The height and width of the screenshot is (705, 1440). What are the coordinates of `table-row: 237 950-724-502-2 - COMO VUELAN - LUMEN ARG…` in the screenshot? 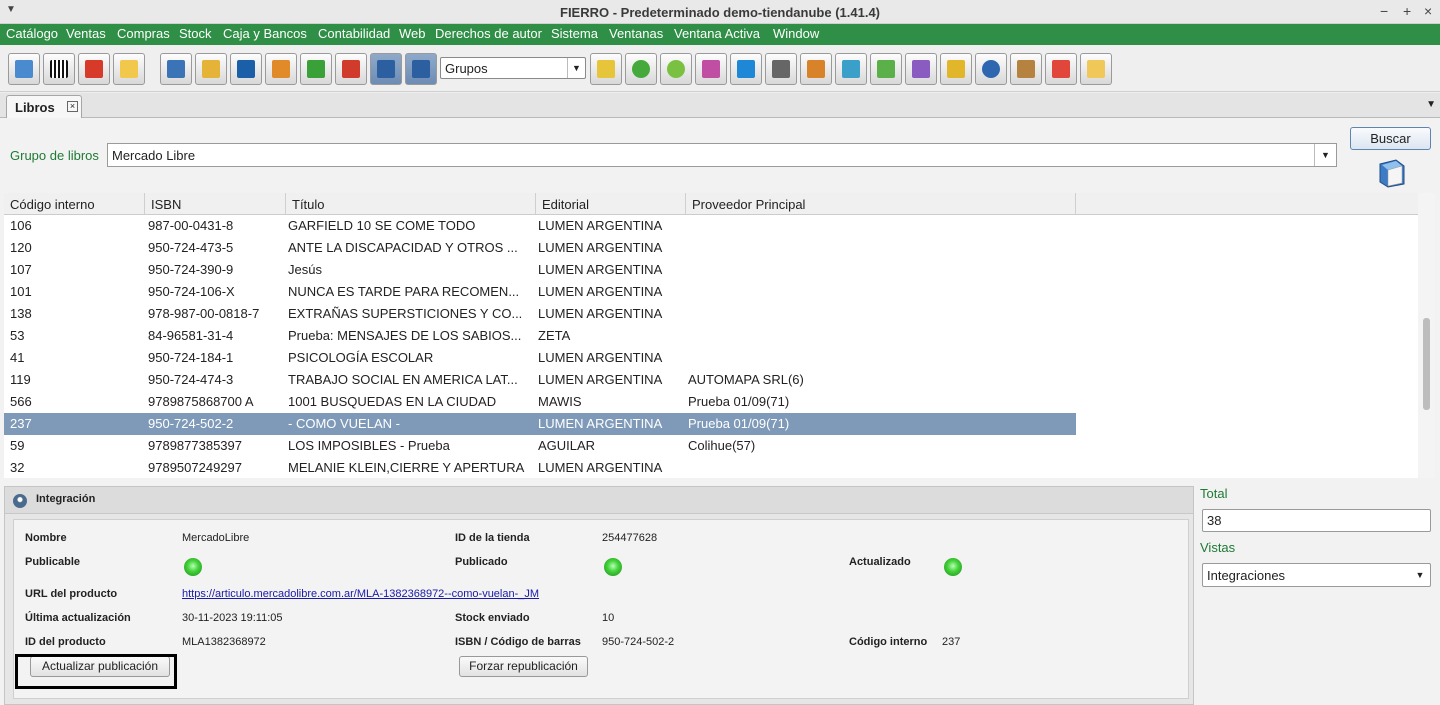 It's located at (540, 424).